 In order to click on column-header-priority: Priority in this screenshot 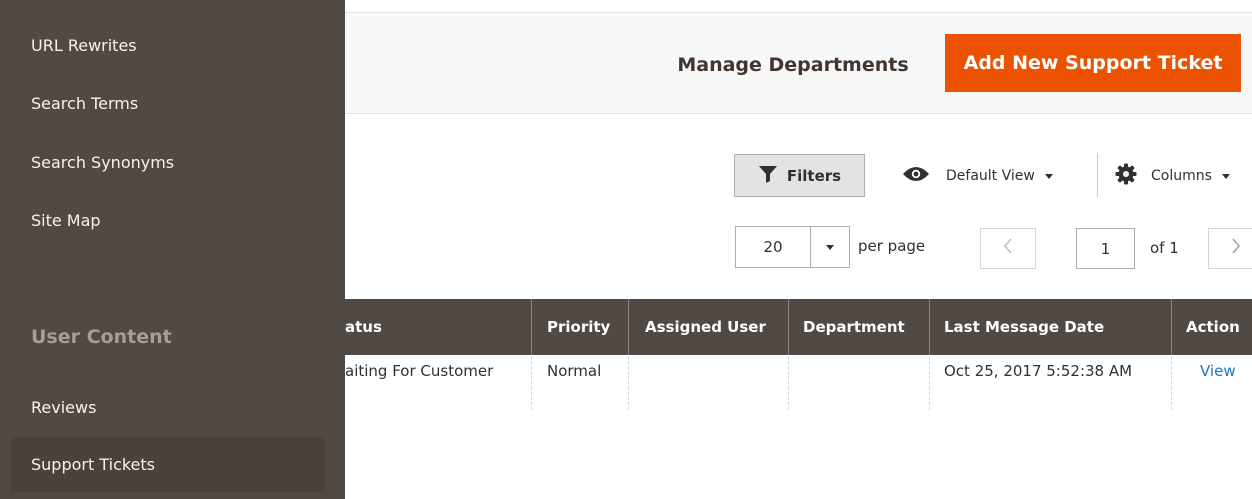, I will do `click(578, 327)`.